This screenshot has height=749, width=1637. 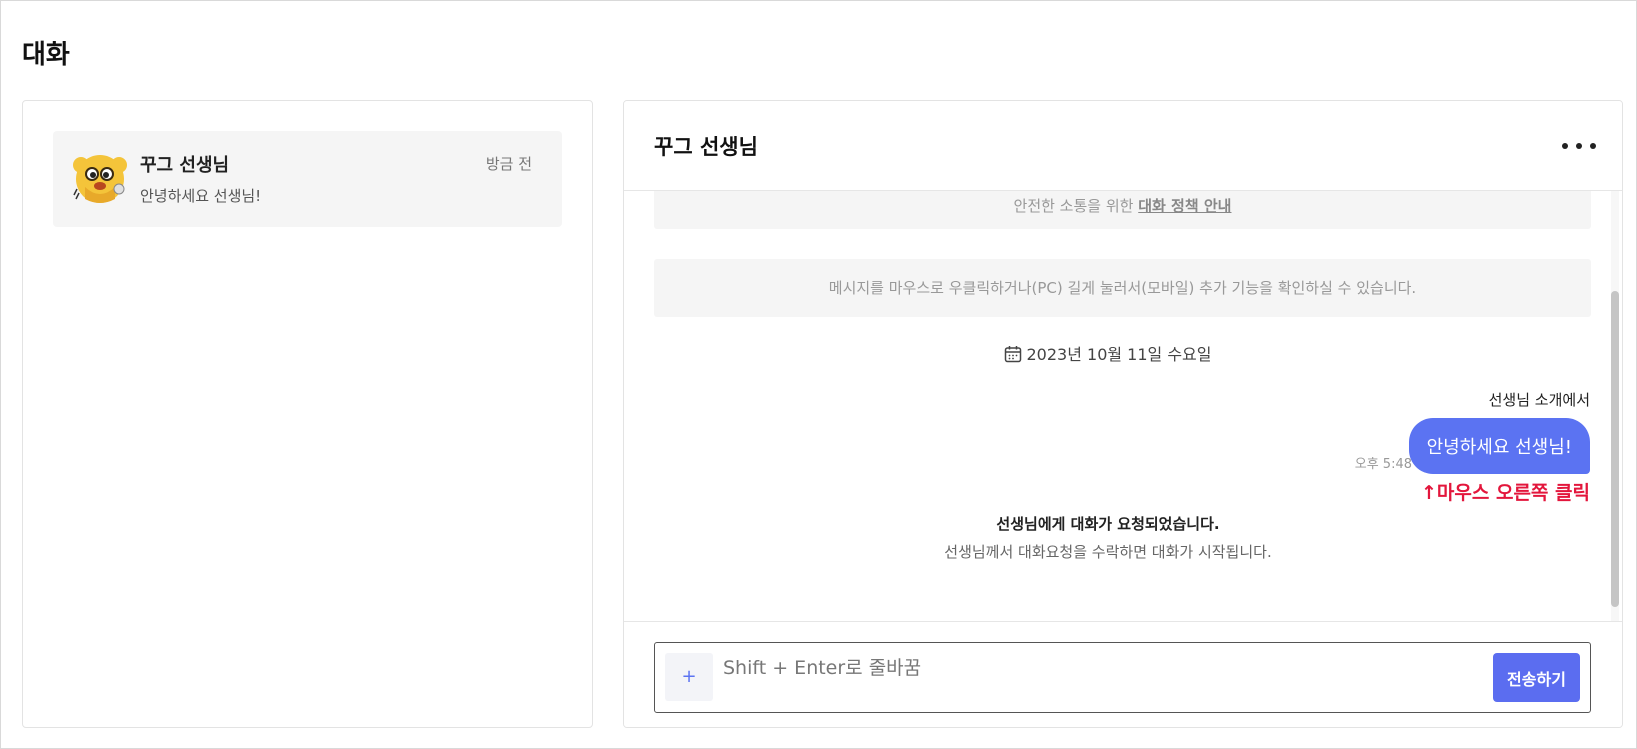 I want to click on message-bubble: 안녕하세요 선생님!, so click(x=1499, y=446).